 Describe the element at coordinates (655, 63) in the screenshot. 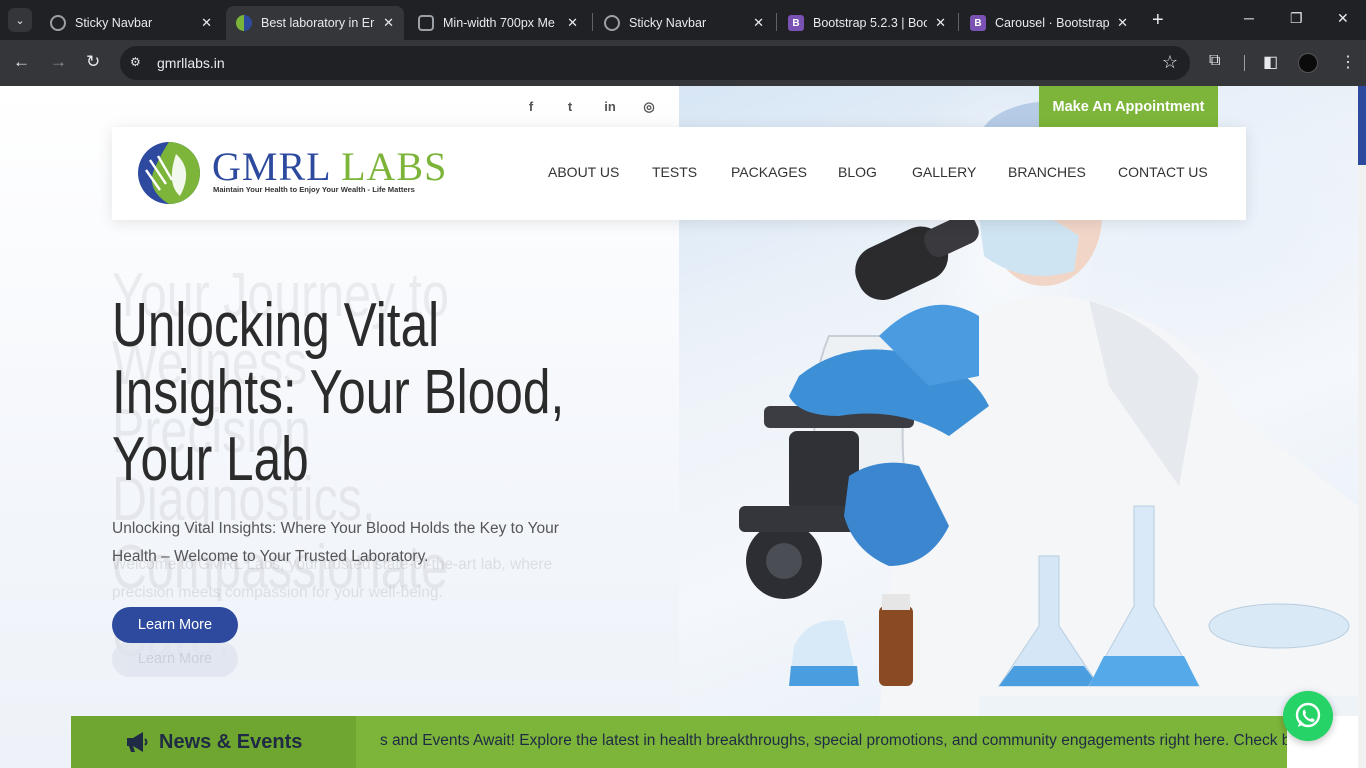

I see `address-bar: ⚙ gmrllabs.in ☆` at that location.